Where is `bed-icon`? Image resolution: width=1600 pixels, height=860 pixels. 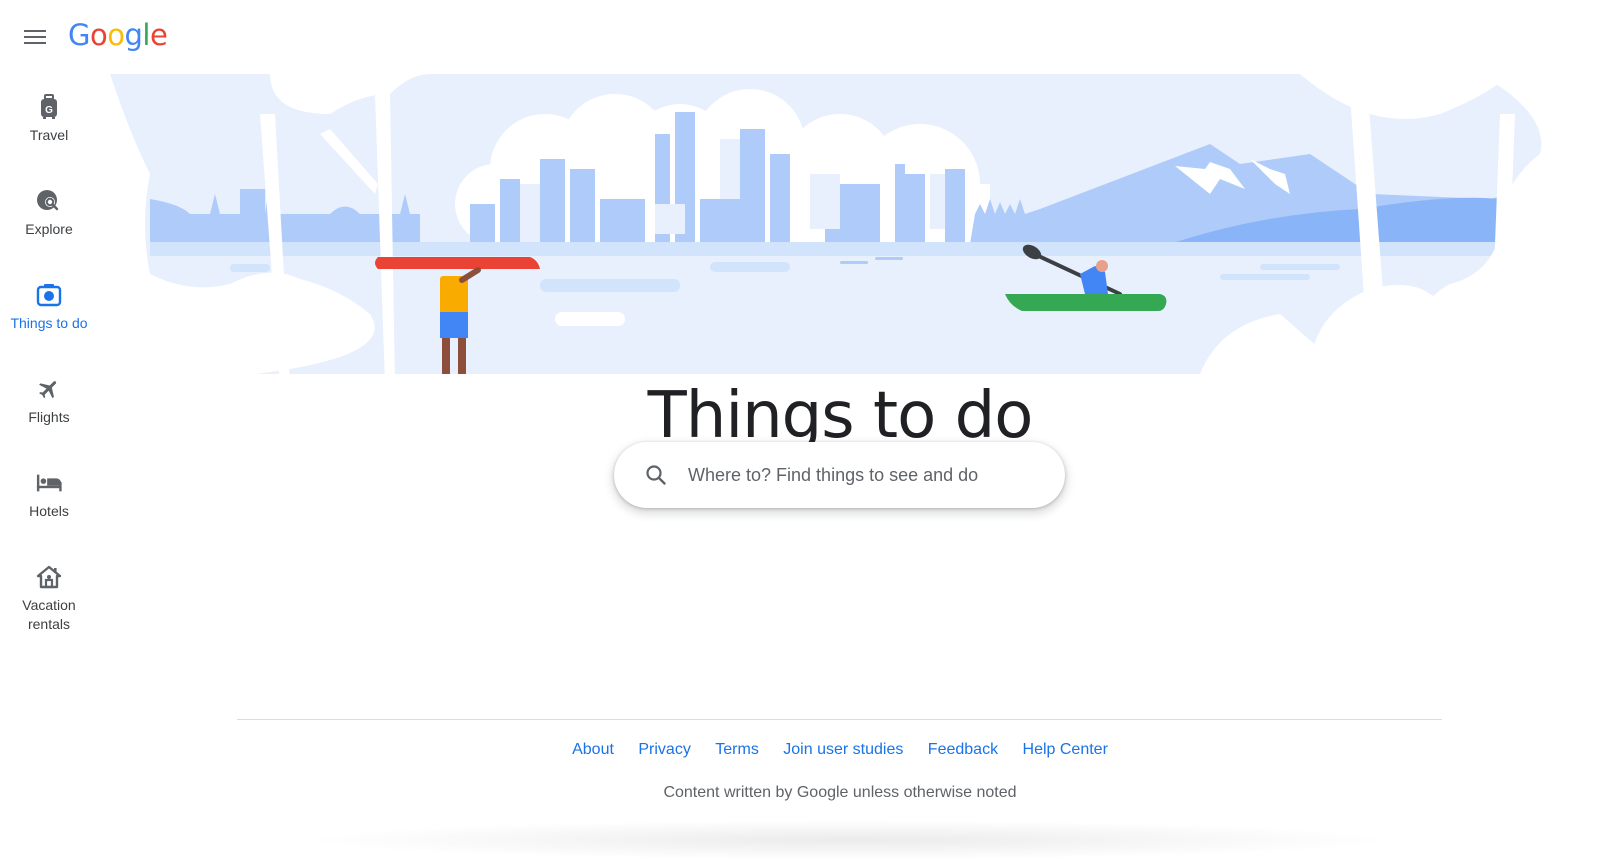 bed-icon is located at coordinates (49, 483).